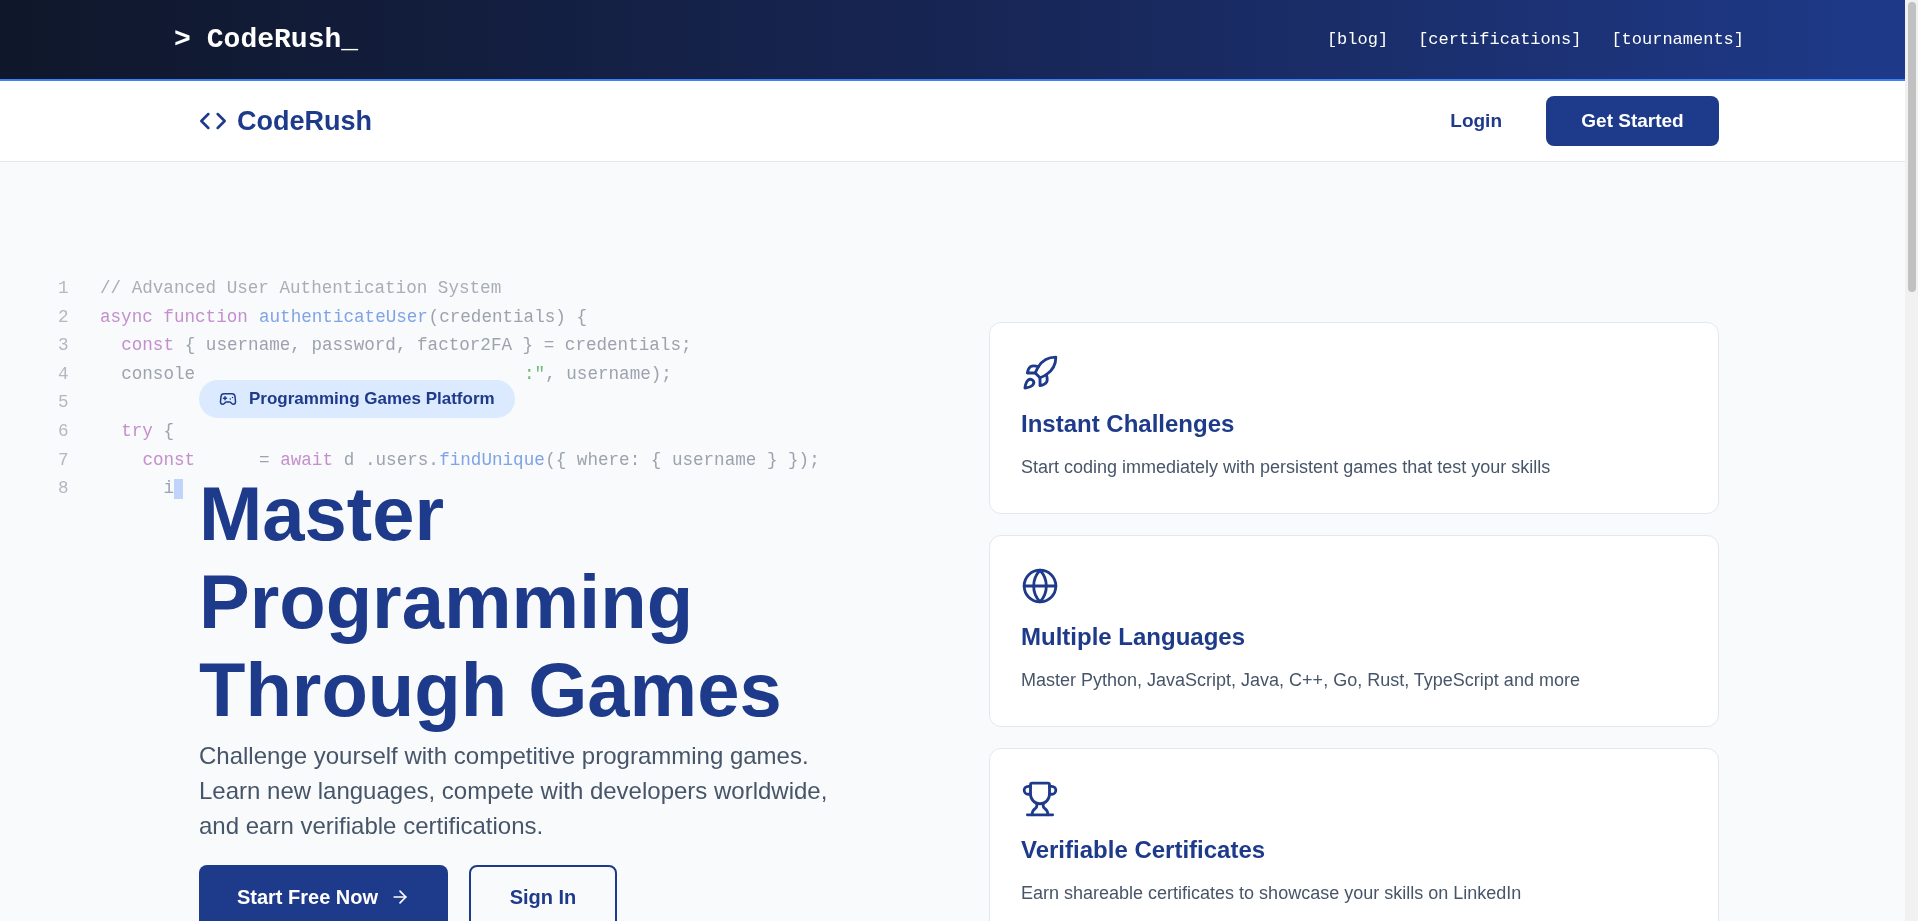 Image resolution: width=1918 pixels, height=921 pixels. What do you see at coordinates (158, 374) in the screenshot?
I see `code-text: console` at bounding box center [158, 374].